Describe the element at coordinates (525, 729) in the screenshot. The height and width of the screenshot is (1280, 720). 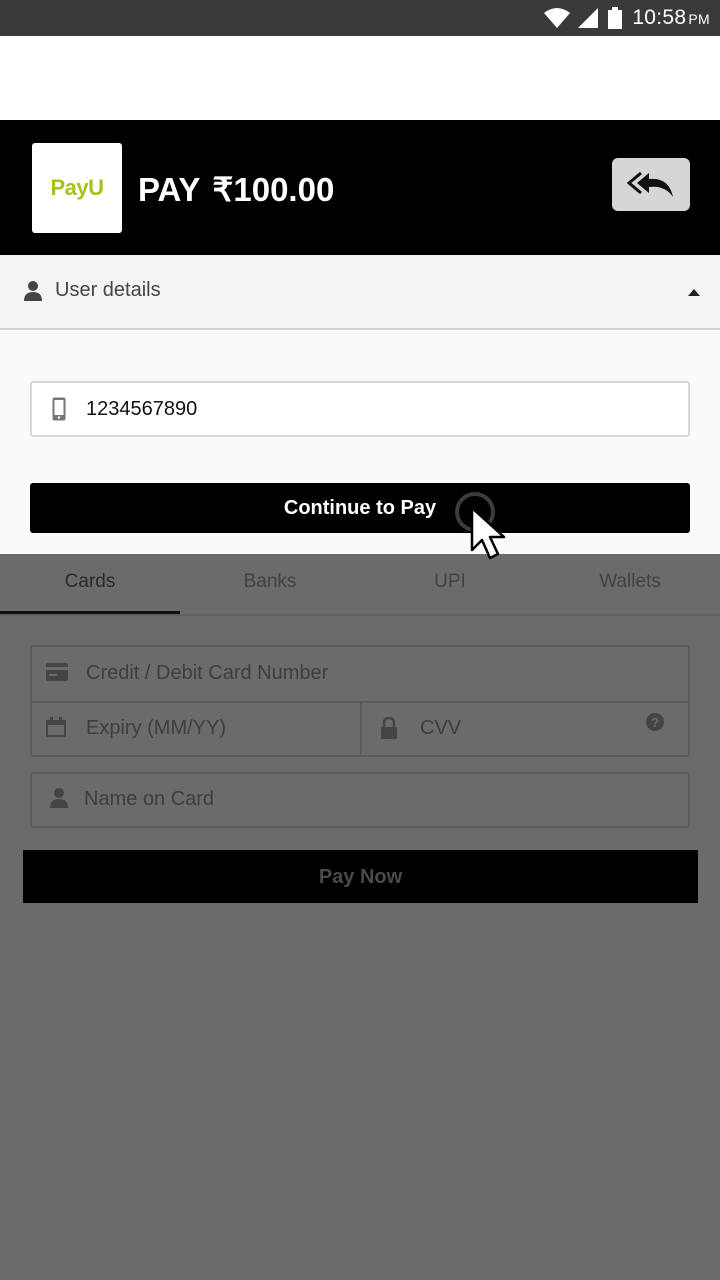
I see `cvv-field: CVV ?` at that location.